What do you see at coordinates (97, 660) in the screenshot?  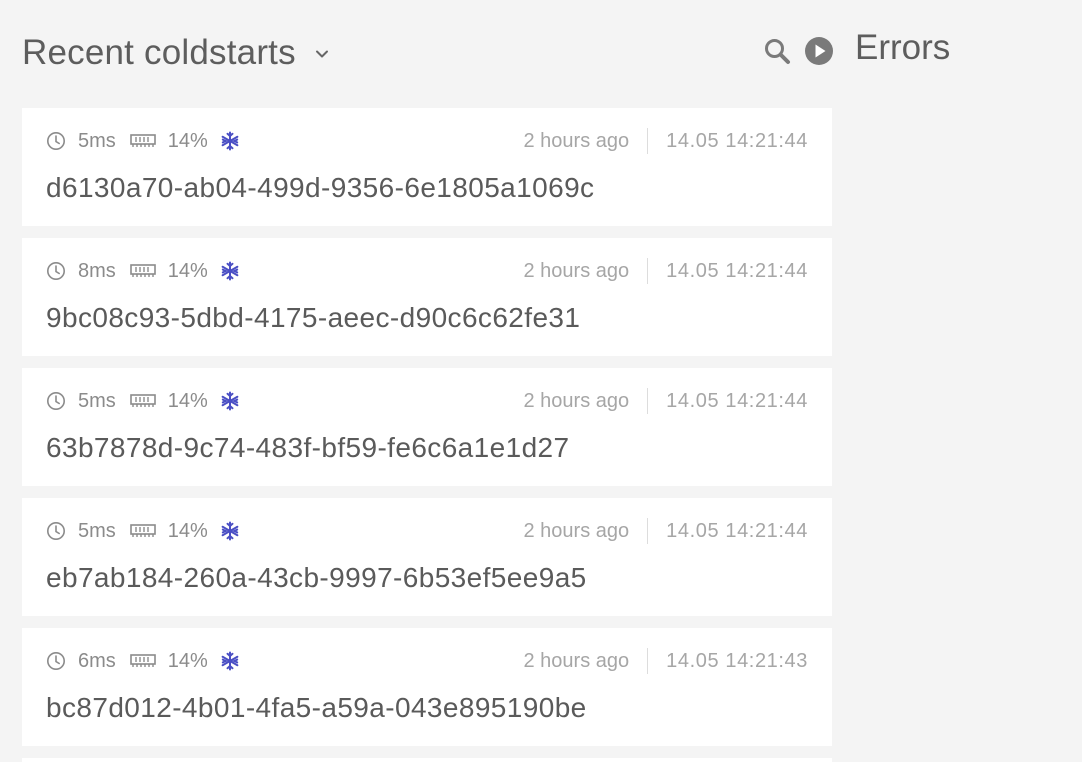 I see `duration-value: 6ms` at bounding box center [97, 660].